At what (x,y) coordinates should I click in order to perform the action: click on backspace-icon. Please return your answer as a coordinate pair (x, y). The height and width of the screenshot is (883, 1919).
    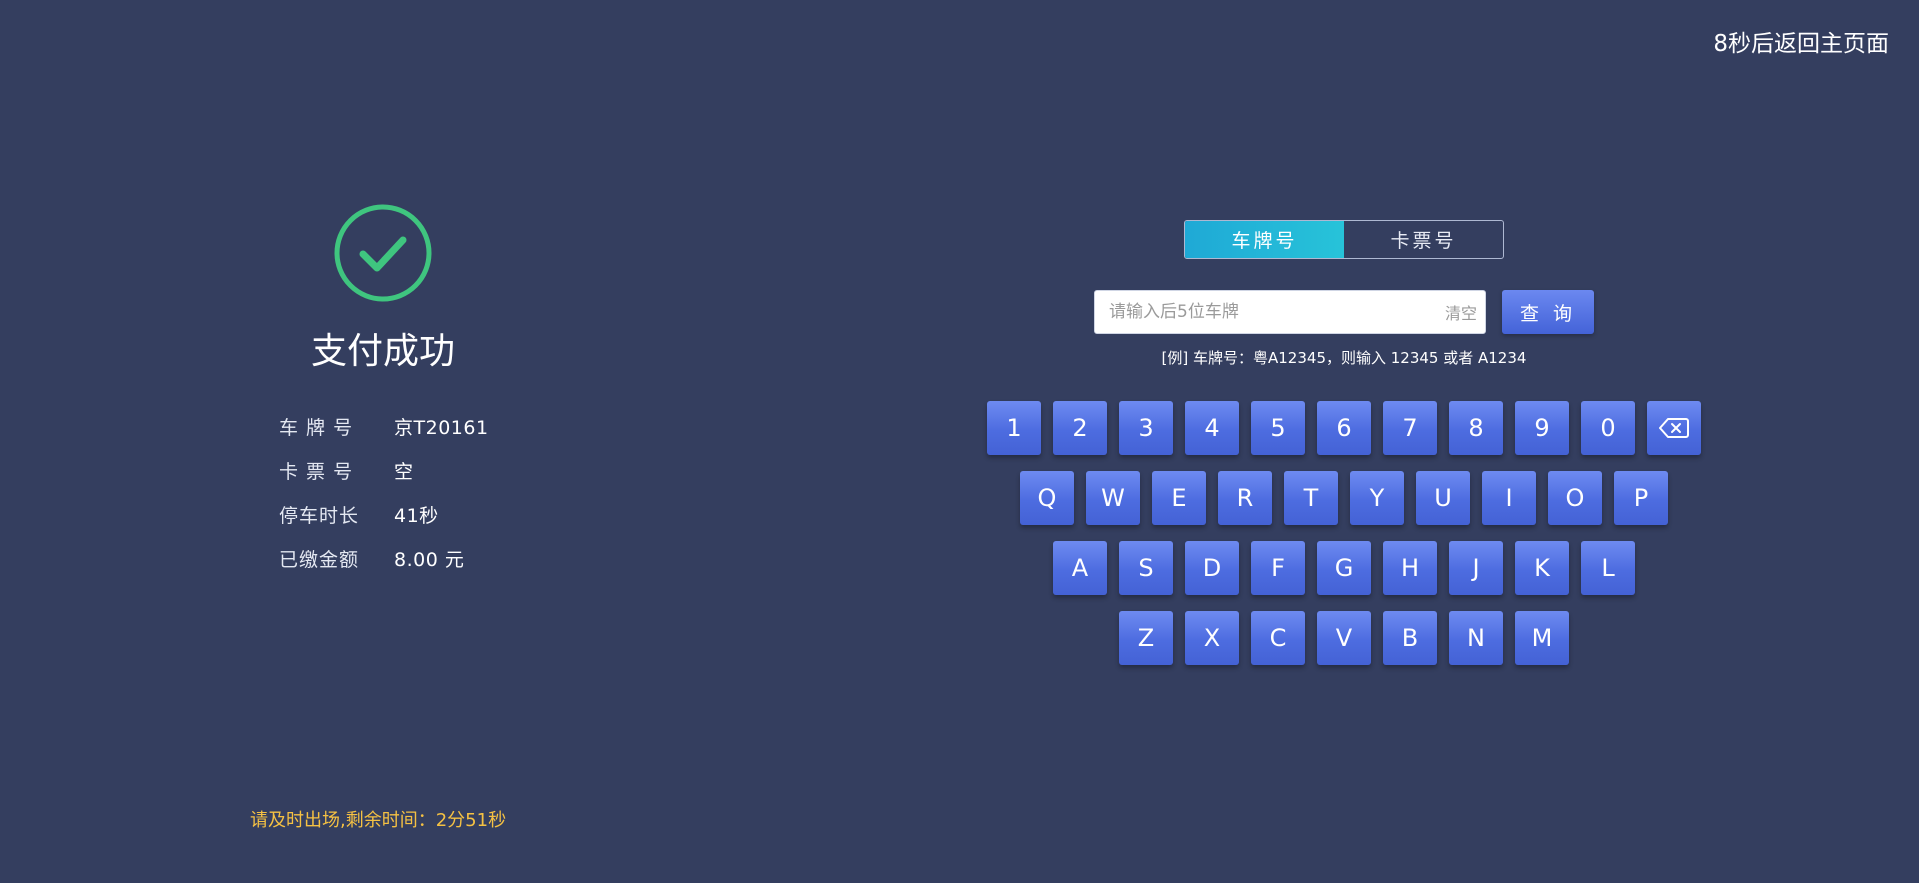
    Looking at the image, I should click on (1674, 428).